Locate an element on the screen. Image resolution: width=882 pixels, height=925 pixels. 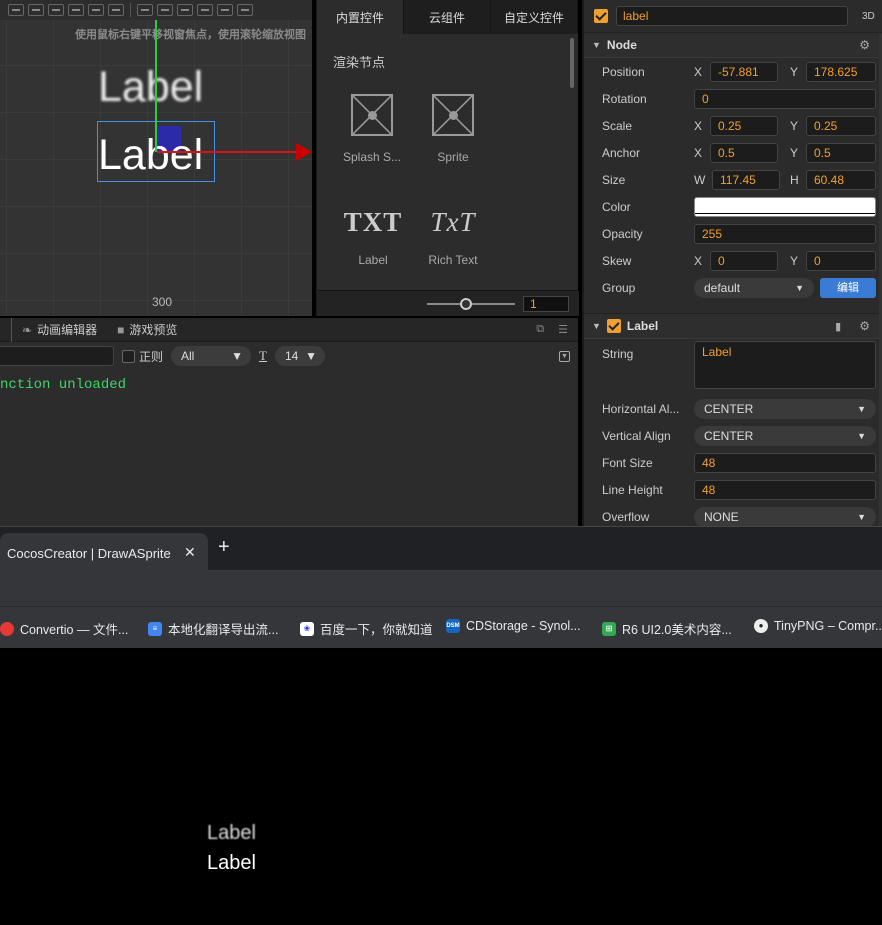
zoom-input: 1 is located at coordinates (546, 304).